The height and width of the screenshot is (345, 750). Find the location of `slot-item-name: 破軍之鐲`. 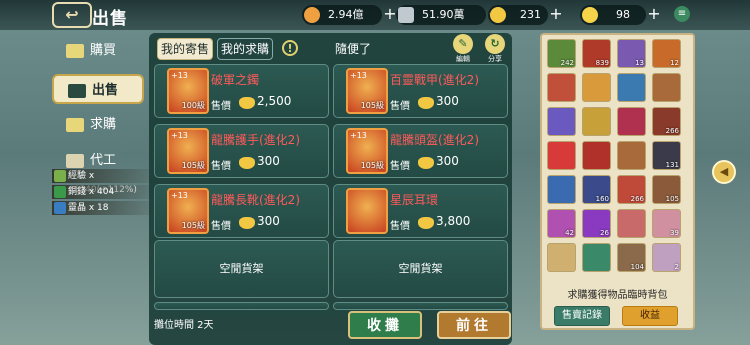

slot-item-name: 破軍之鐲 is located at coordinates (235, 80).